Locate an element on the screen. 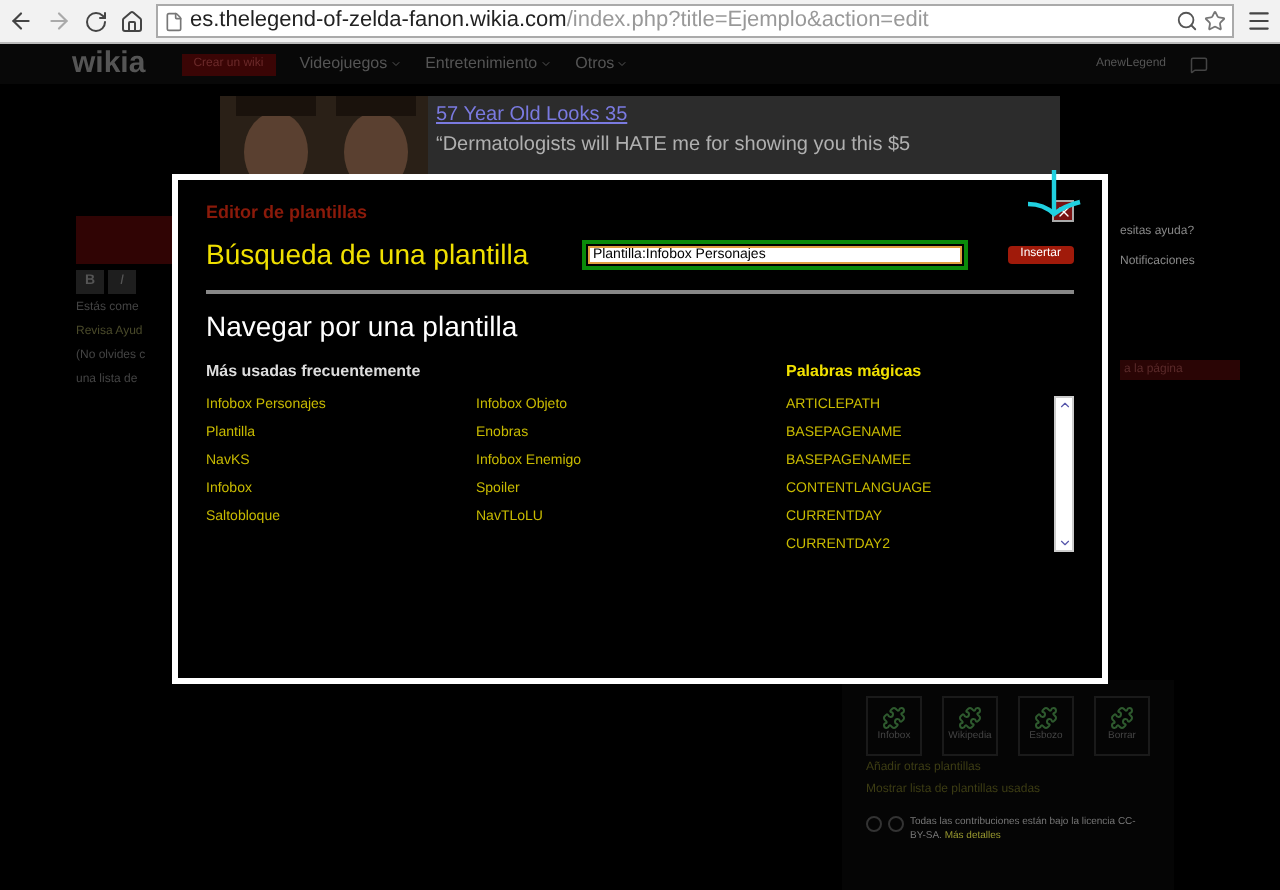 The height and width of the screenshot is (890, 1280). home-icon is located at coordinates (132, 21).